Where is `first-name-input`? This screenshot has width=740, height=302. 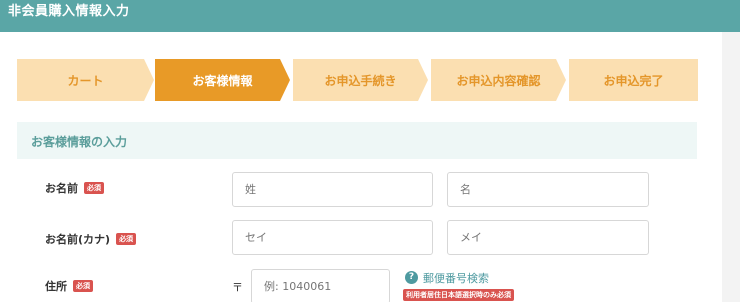
first-name-input is located at coordinates (548, 189).